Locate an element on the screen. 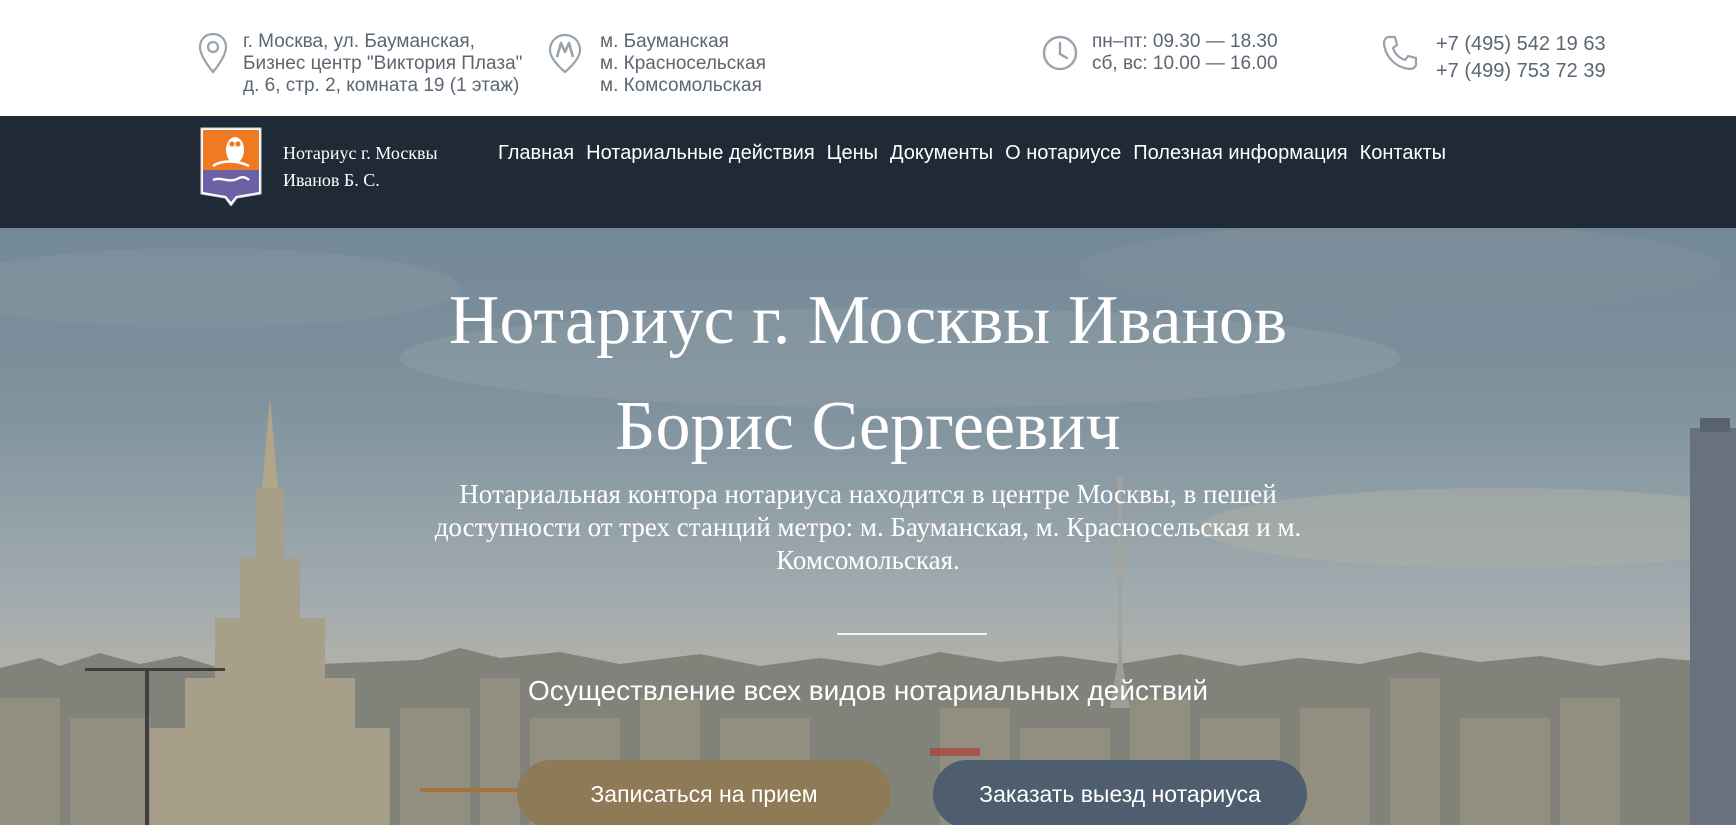  brand-line-2: Иванов Б. С. is located at coordinates (331, 180).